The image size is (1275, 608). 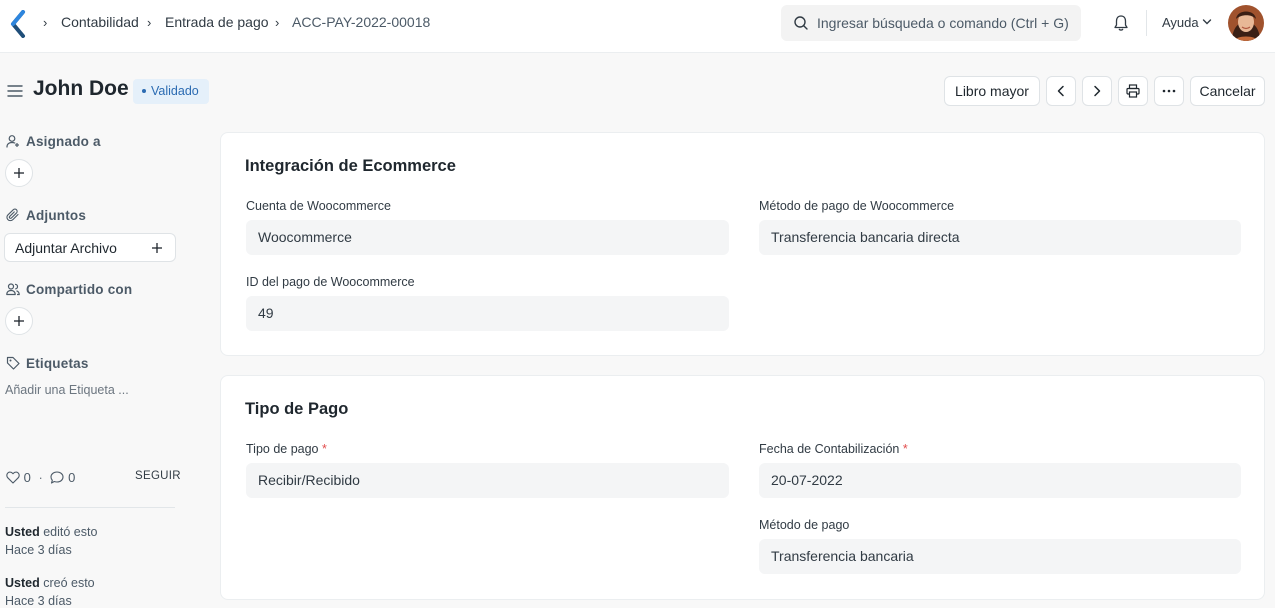 I want to click on tag-icon, so click(x=13, y=363).